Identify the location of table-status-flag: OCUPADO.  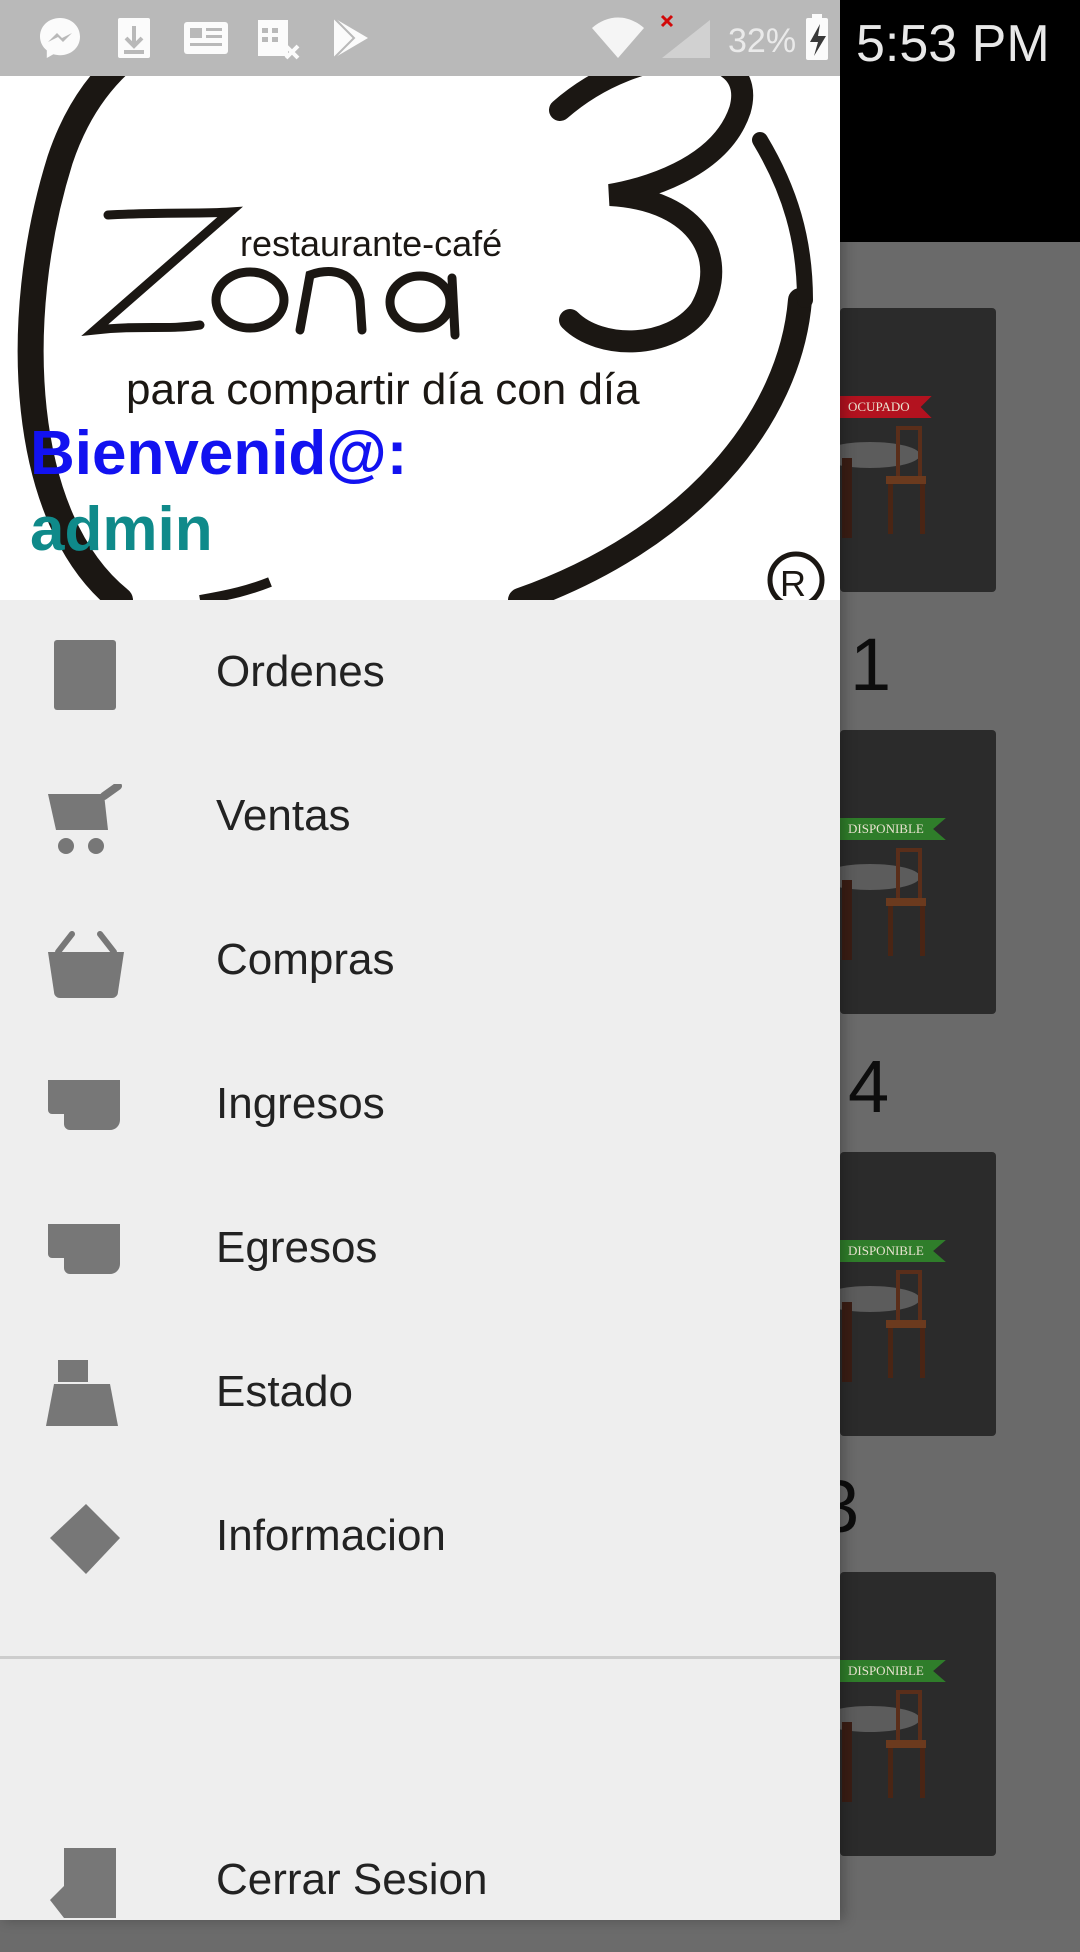
(886, 407).